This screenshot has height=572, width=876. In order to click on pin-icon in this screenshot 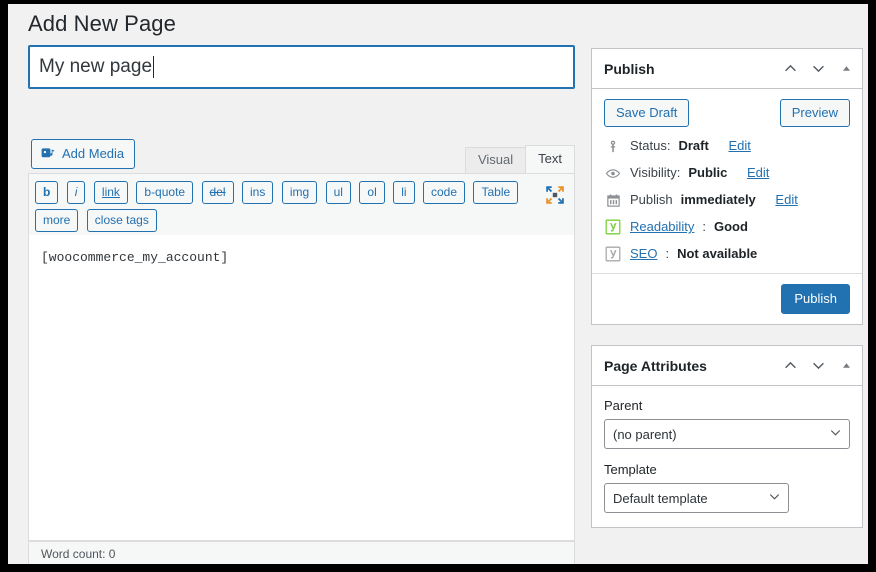, I will do `click(613, 146)`.